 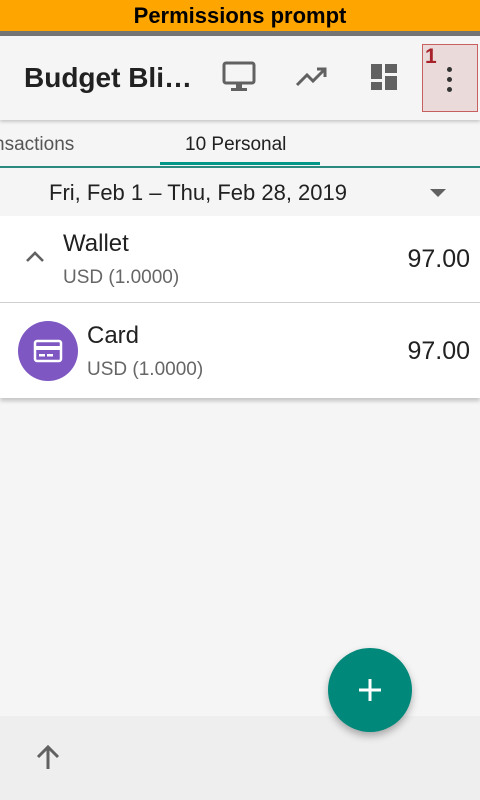 I want to click on date-range-selector: Fri, Feb 1 – Thu, Feb 28, 2019, so click(x=240, y=192).